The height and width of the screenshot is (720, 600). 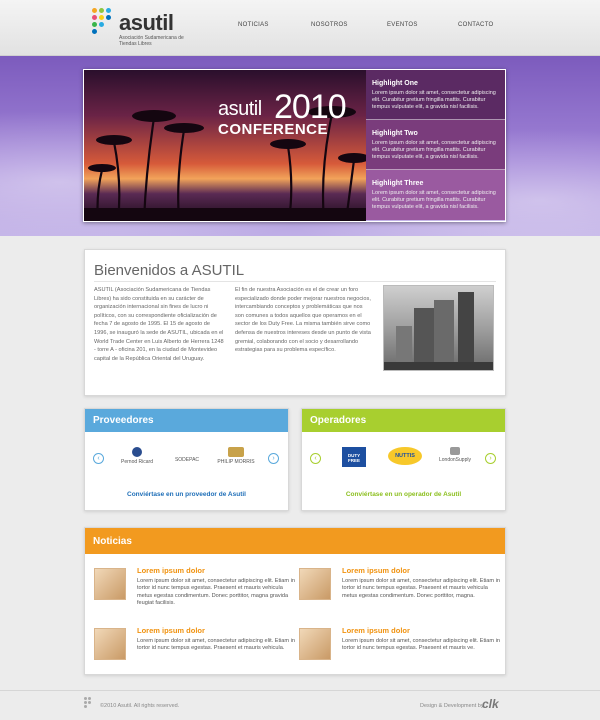 What do you see at coordinates (402, 25) in the screenshot?
I see `nav-eventos: EVENTOS` at bounding box center [402, 25].